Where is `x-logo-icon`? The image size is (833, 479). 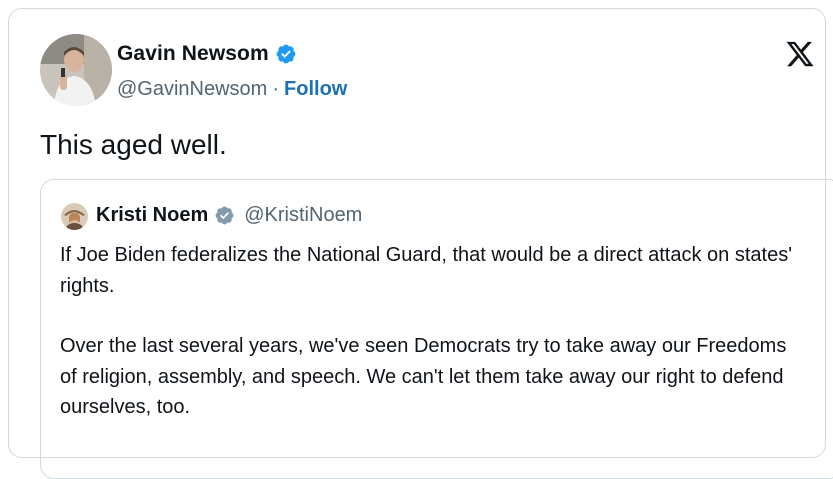 x-logo-icon is located at coordinates (800, 54).